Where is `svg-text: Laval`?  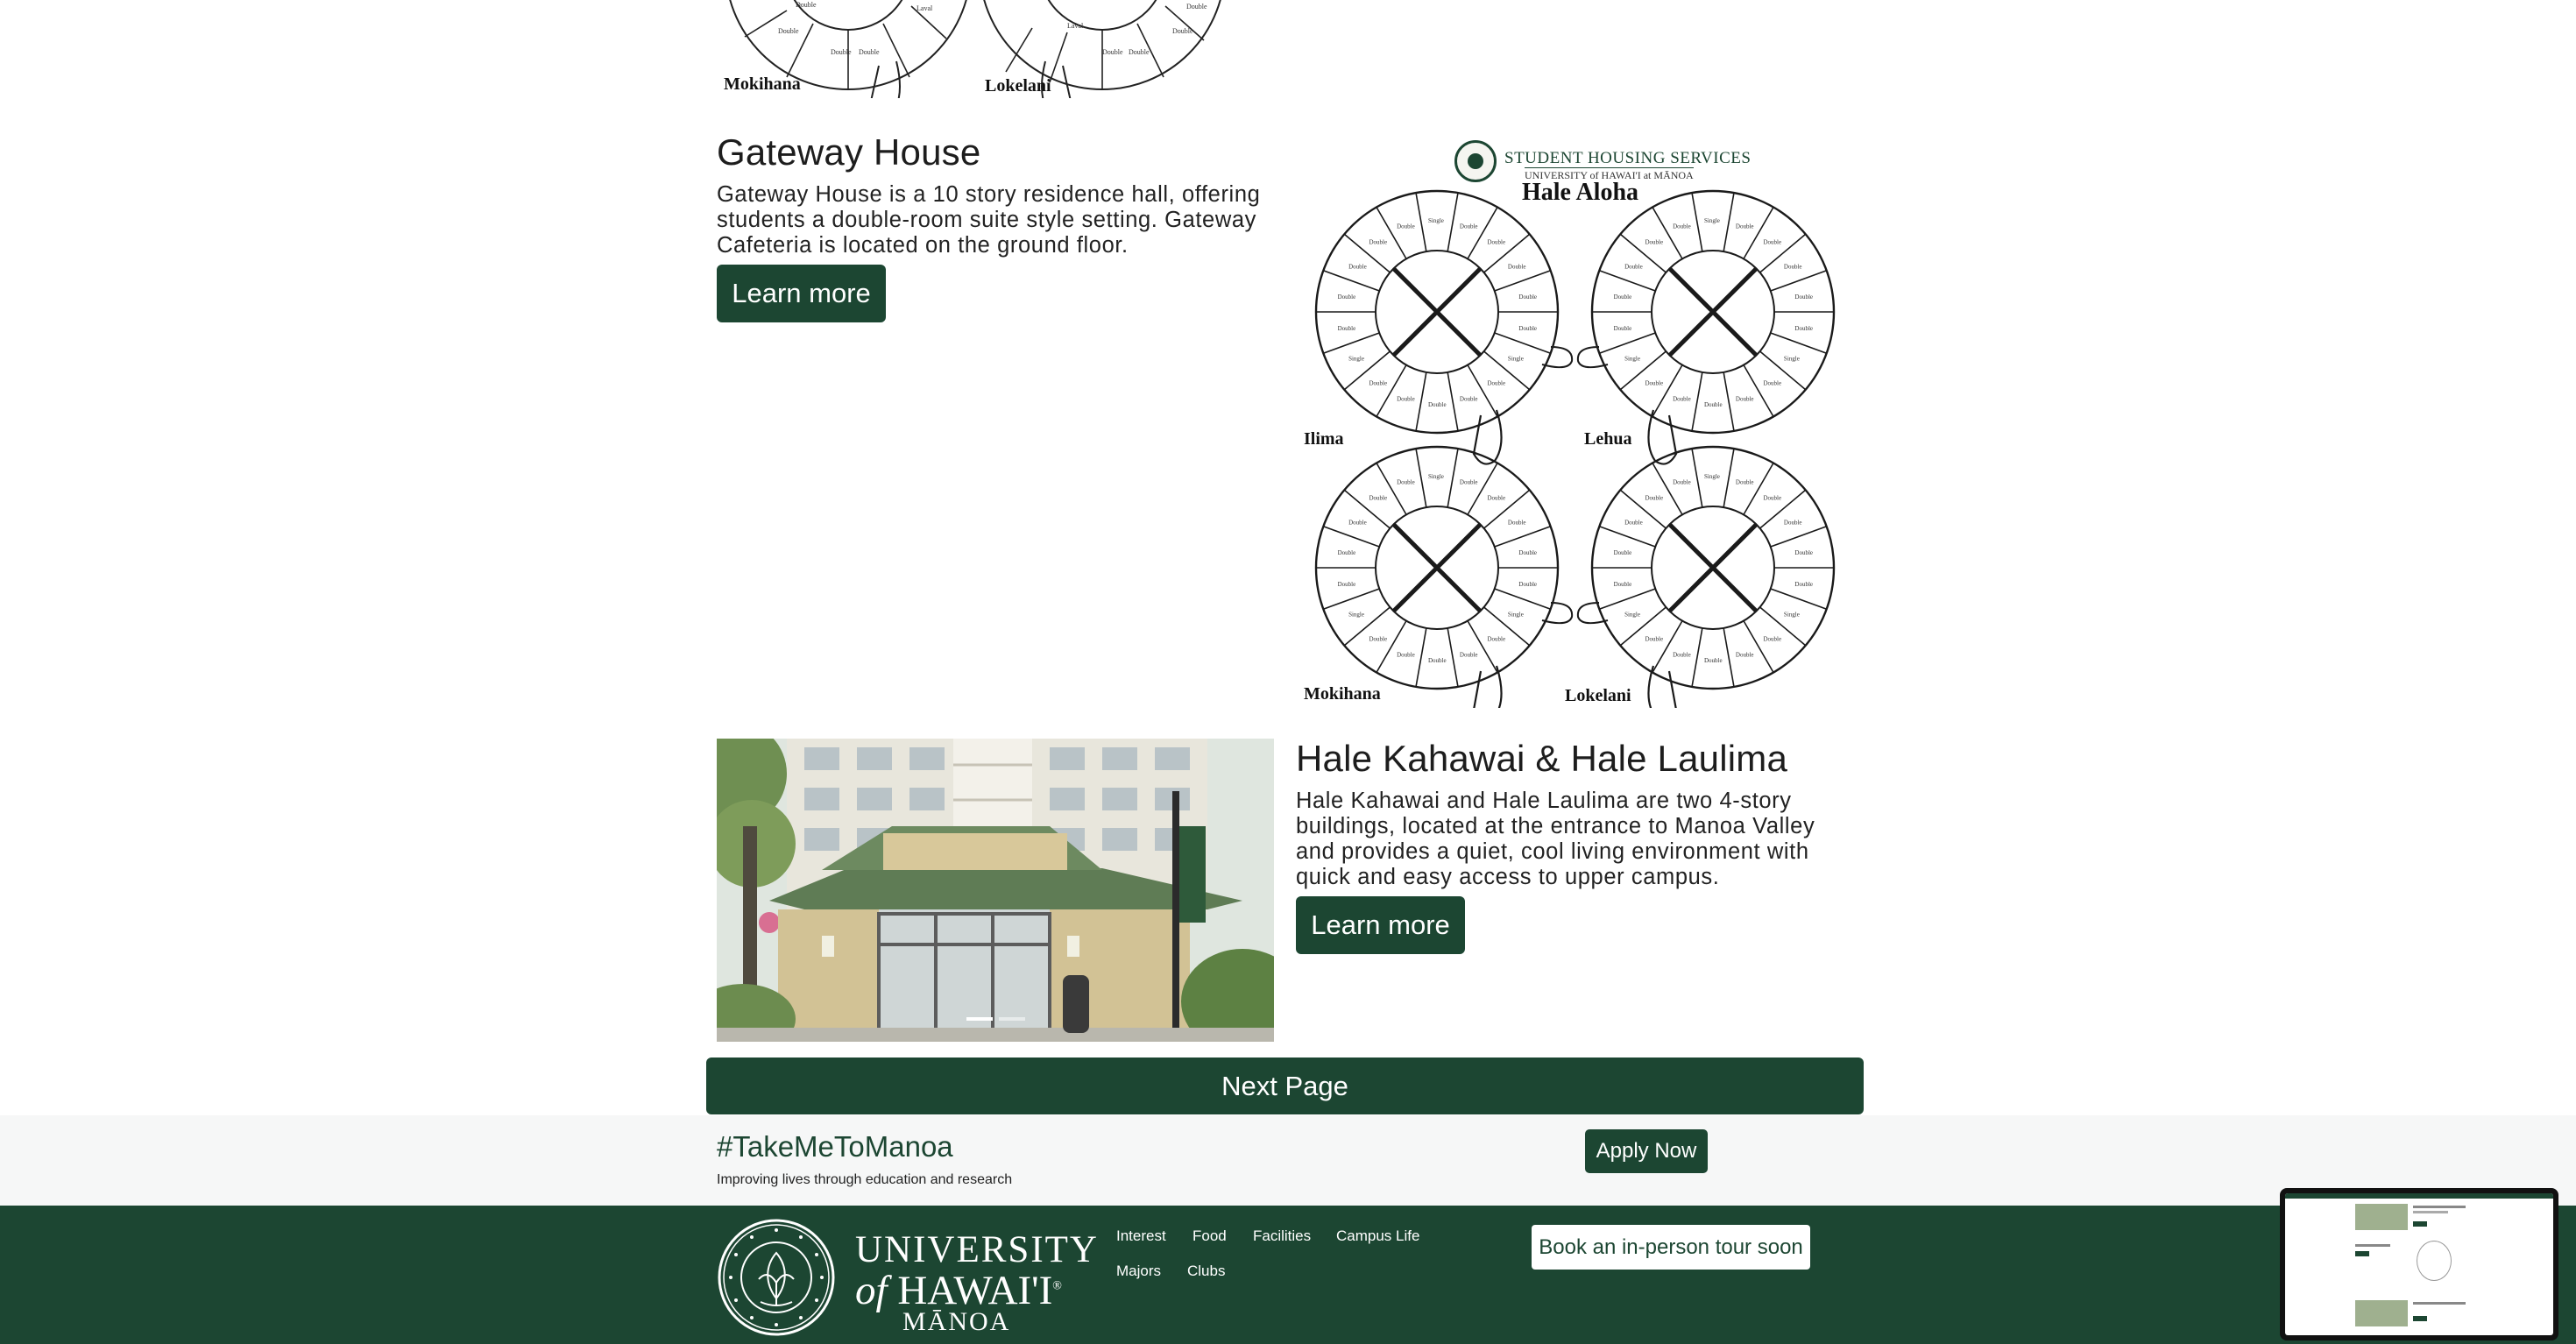
svg-text: Laval is located at coordinates (924, 8).